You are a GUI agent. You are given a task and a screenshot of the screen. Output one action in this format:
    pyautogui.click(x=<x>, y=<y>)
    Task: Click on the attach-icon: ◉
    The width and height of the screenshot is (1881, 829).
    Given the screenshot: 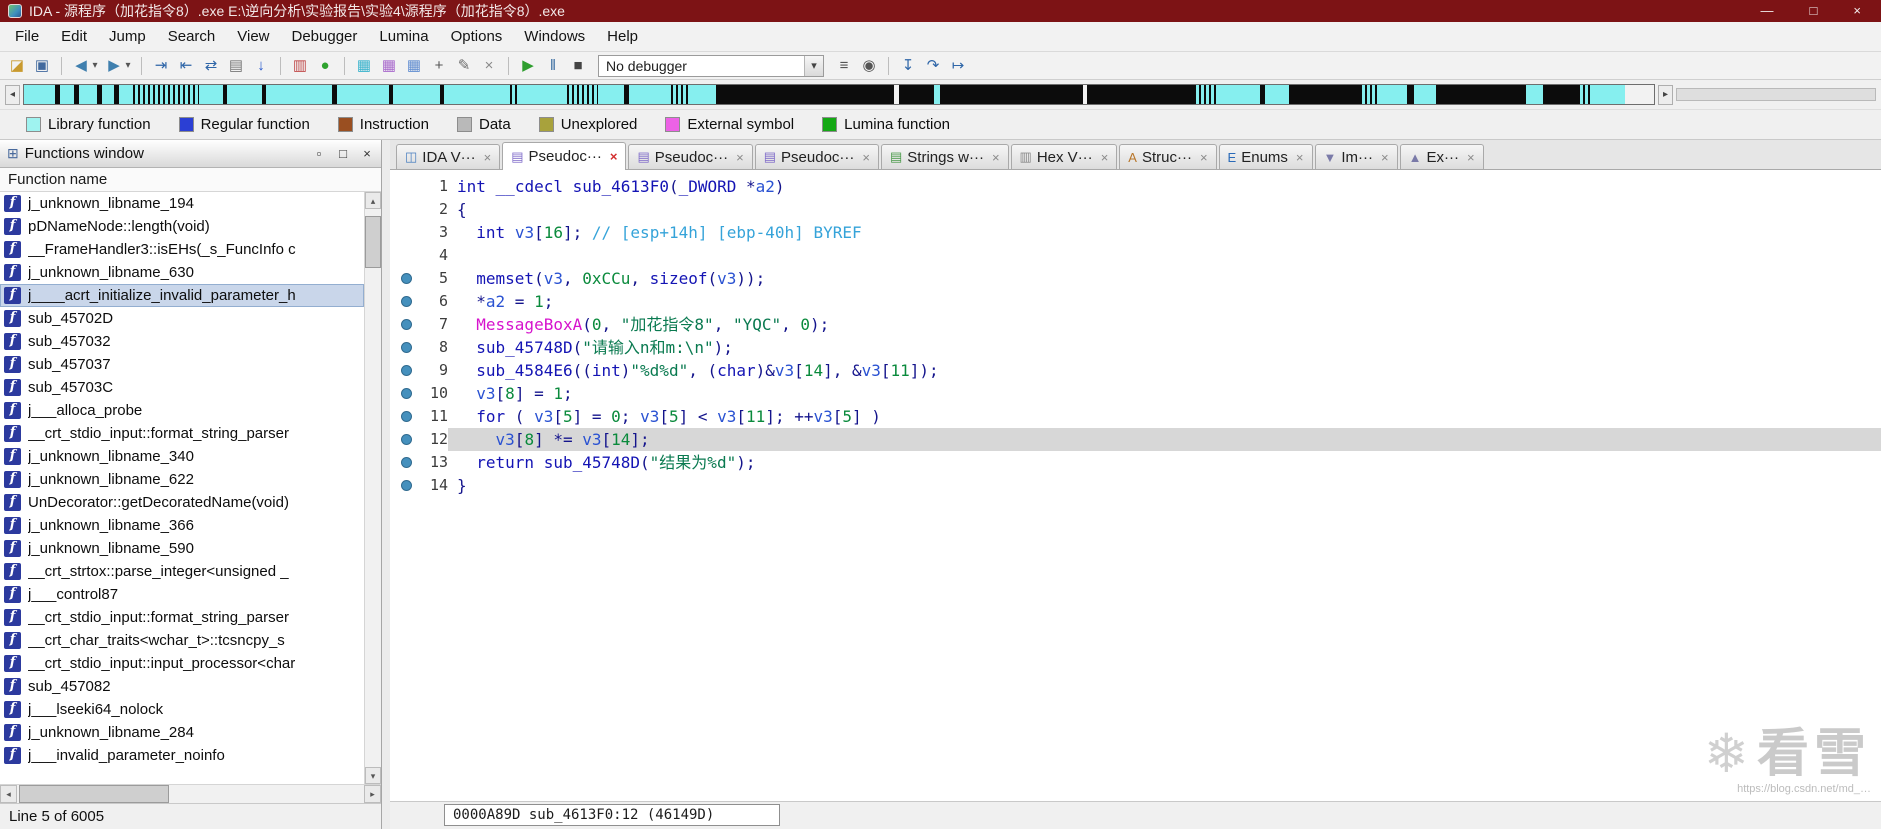 What is the action you would take?
    pyautogui.click(x=869, y=66)
    